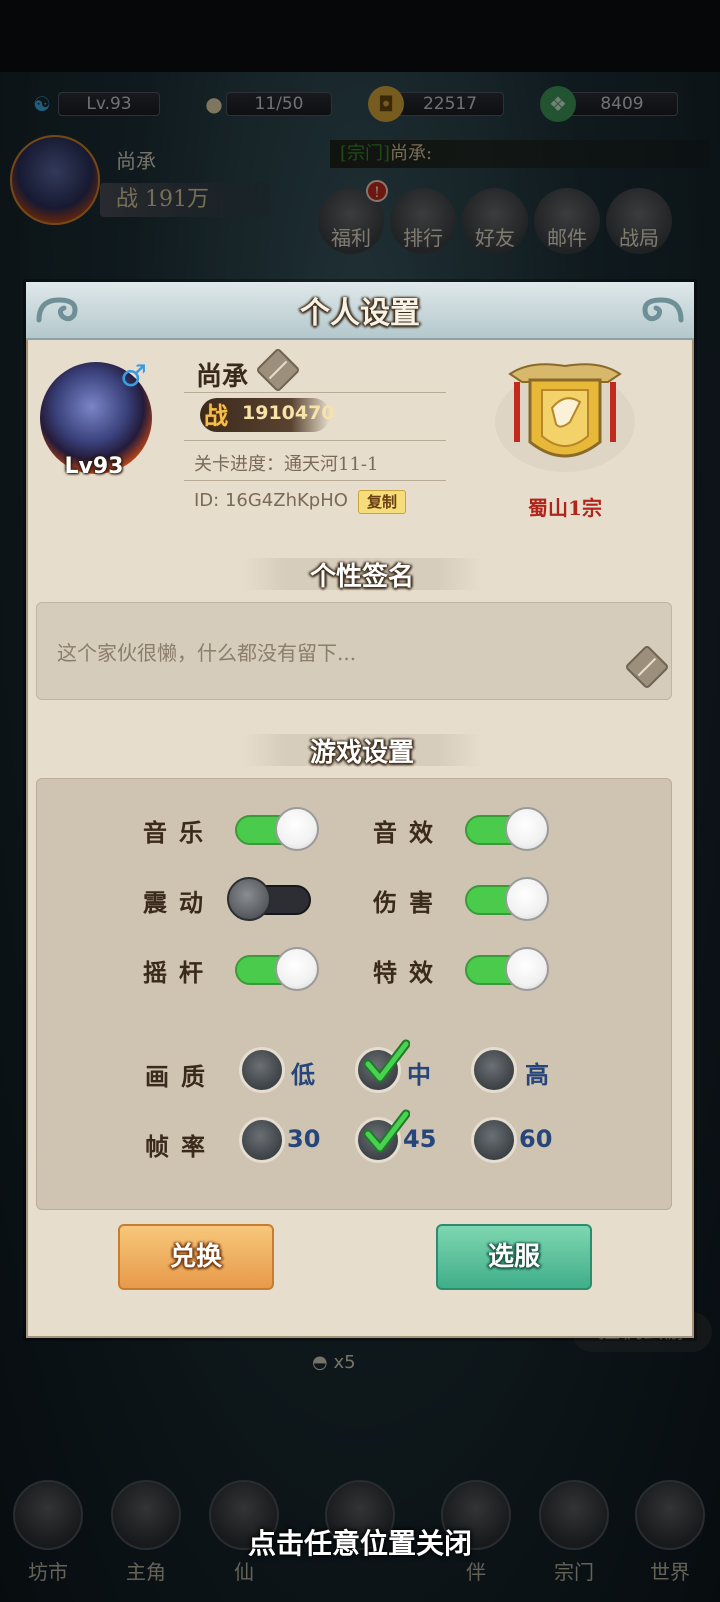  I want to click on power-value: 1910470, so click(288, 413).